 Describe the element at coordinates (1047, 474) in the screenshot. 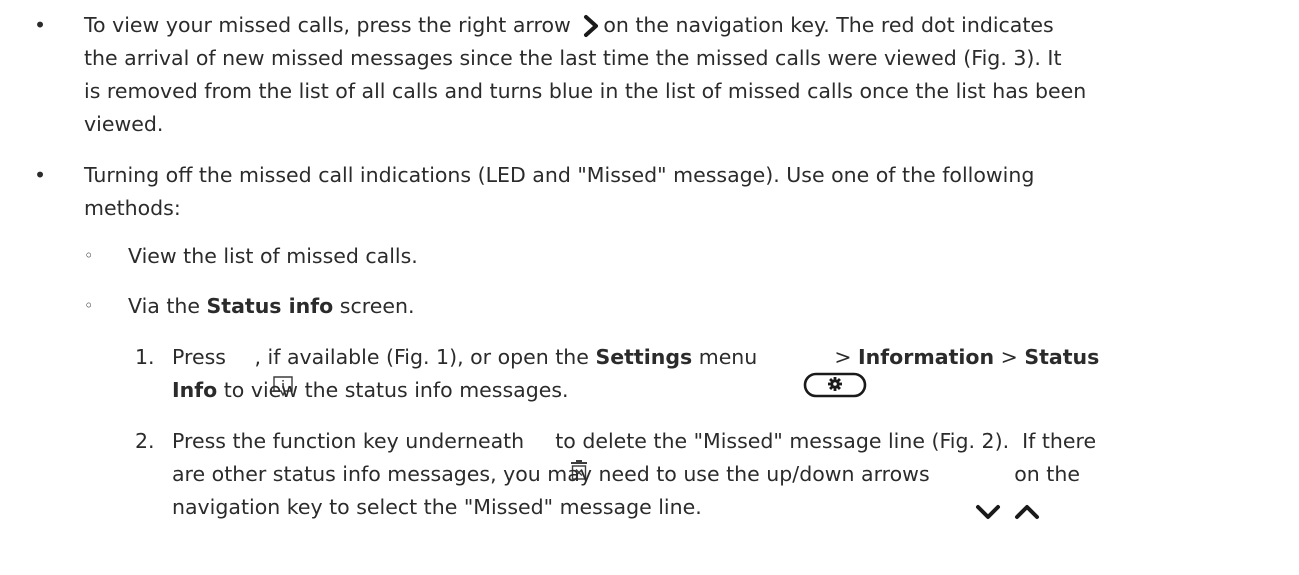

I see `text-segment: on the` at that location.